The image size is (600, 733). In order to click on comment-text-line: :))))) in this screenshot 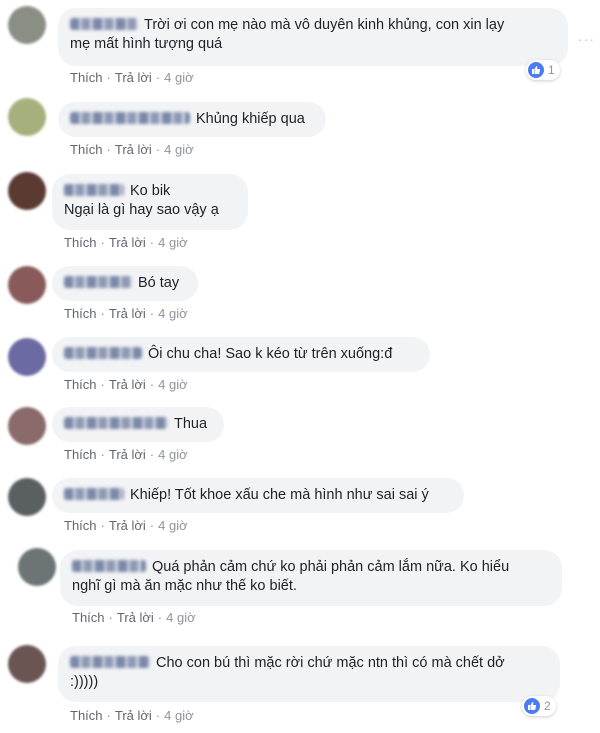, I will do `click(84, 682)`.